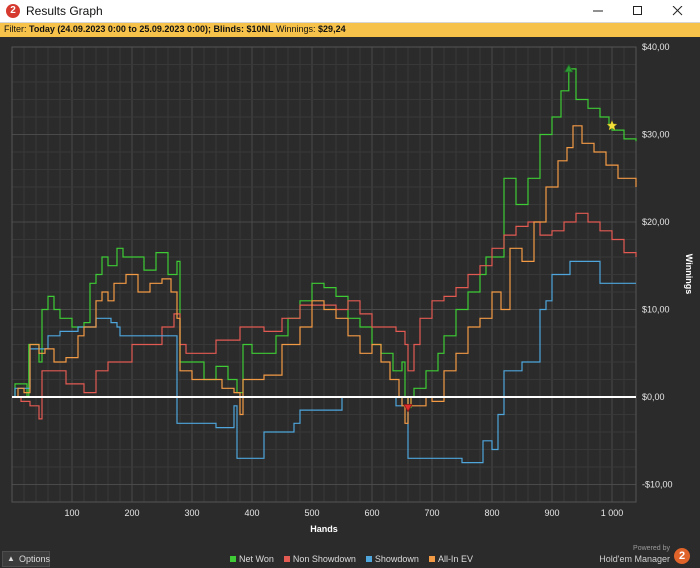  Describe the element at coordinates (35, 559) in the screenshot. I see `options-label: Options` at that location.